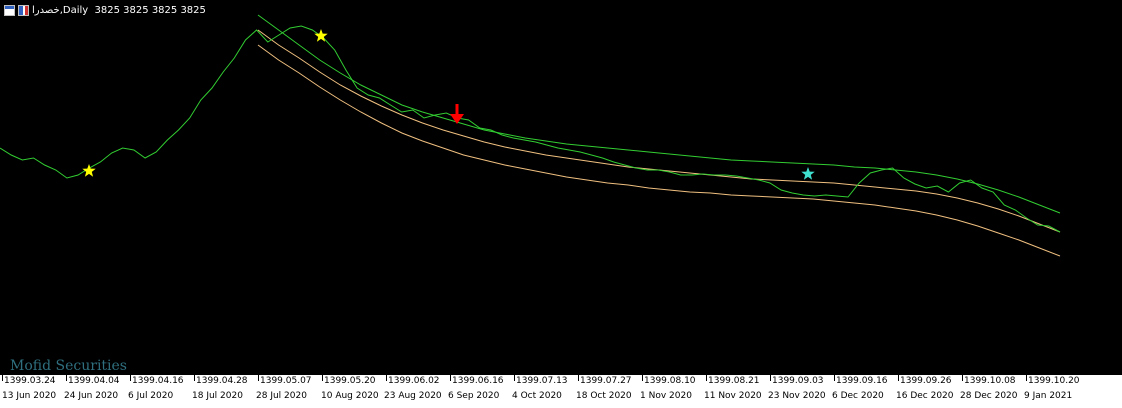  I want to click on jalali-date-label: 1399.06.02, so click(414, 381).